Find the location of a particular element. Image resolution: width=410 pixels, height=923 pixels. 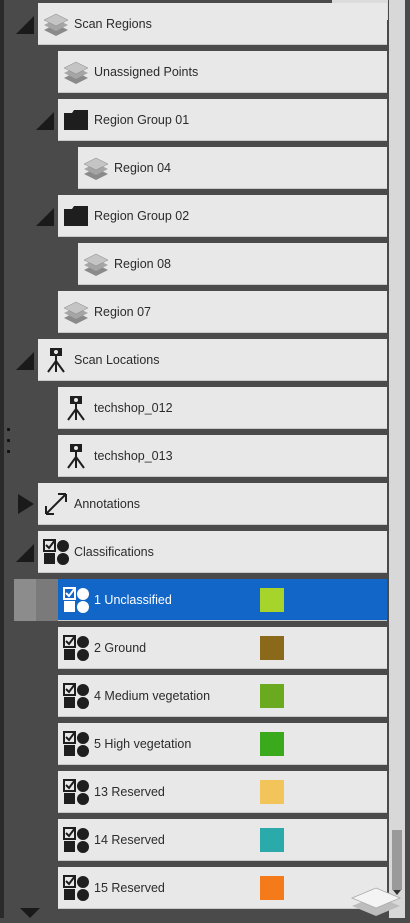

class-item-15-reserved: 15 Reserved is located at coordinates (222, 888).